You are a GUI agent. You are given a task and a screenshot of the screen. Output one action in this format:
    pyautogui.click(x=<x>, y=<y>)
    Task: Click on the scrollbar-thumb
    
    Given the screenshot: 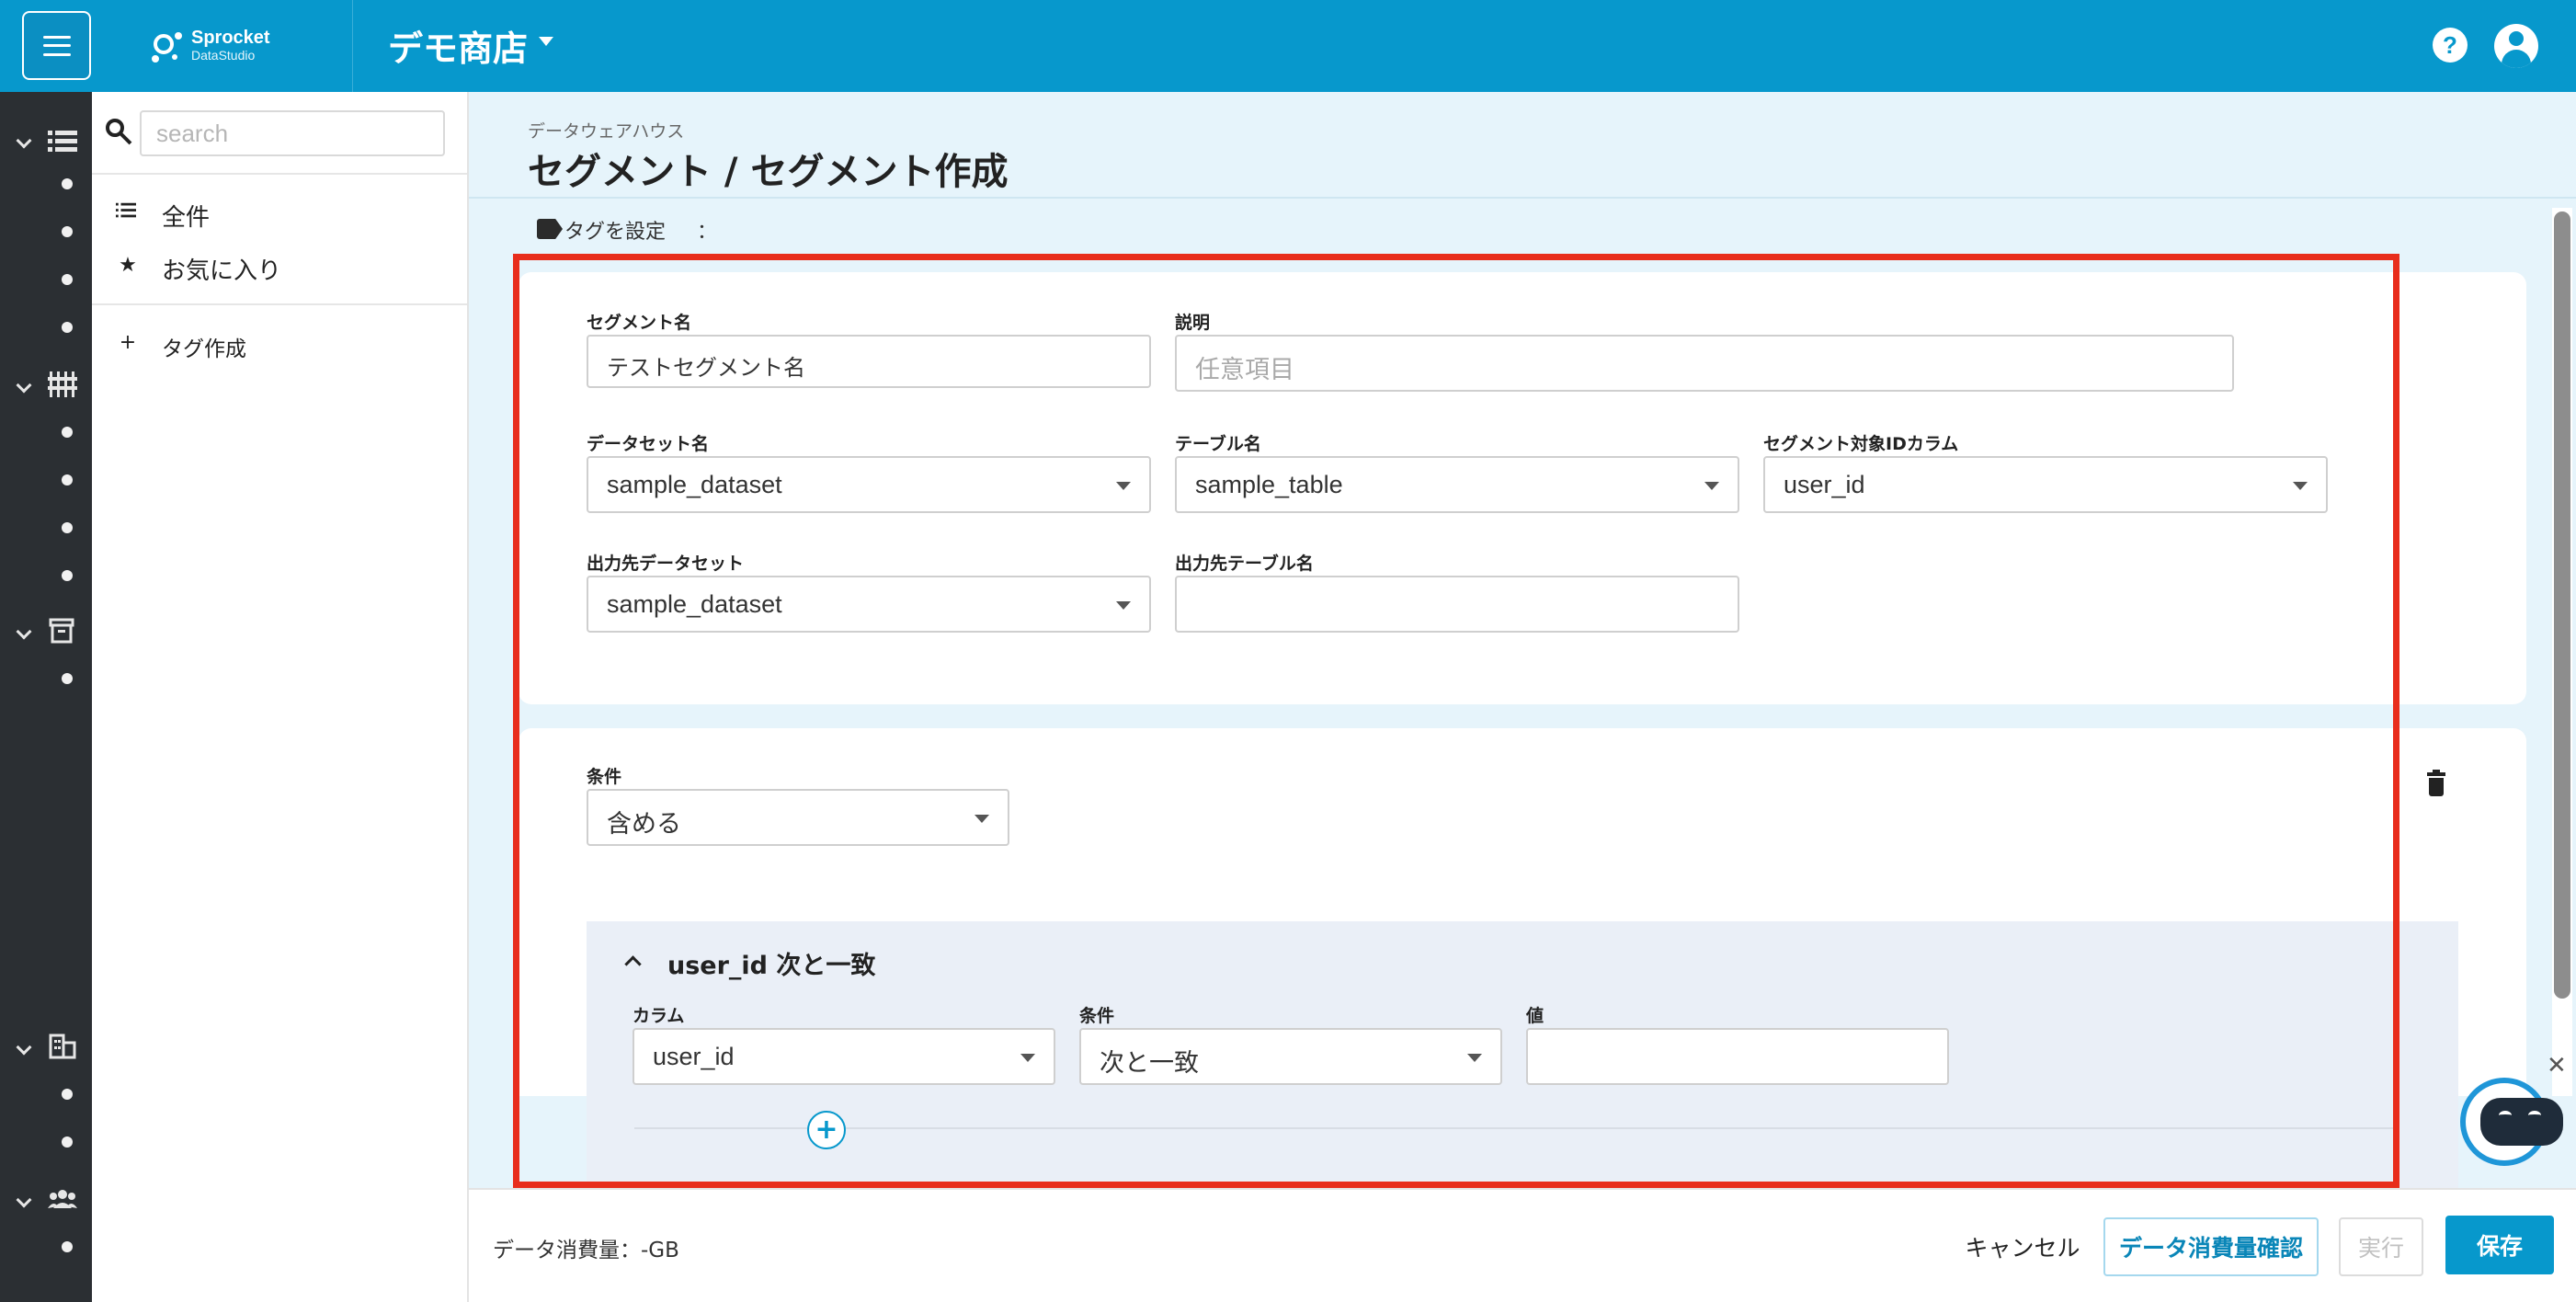 What is the action you would take?
    pyautogui.click(x=2562, y=605)
    